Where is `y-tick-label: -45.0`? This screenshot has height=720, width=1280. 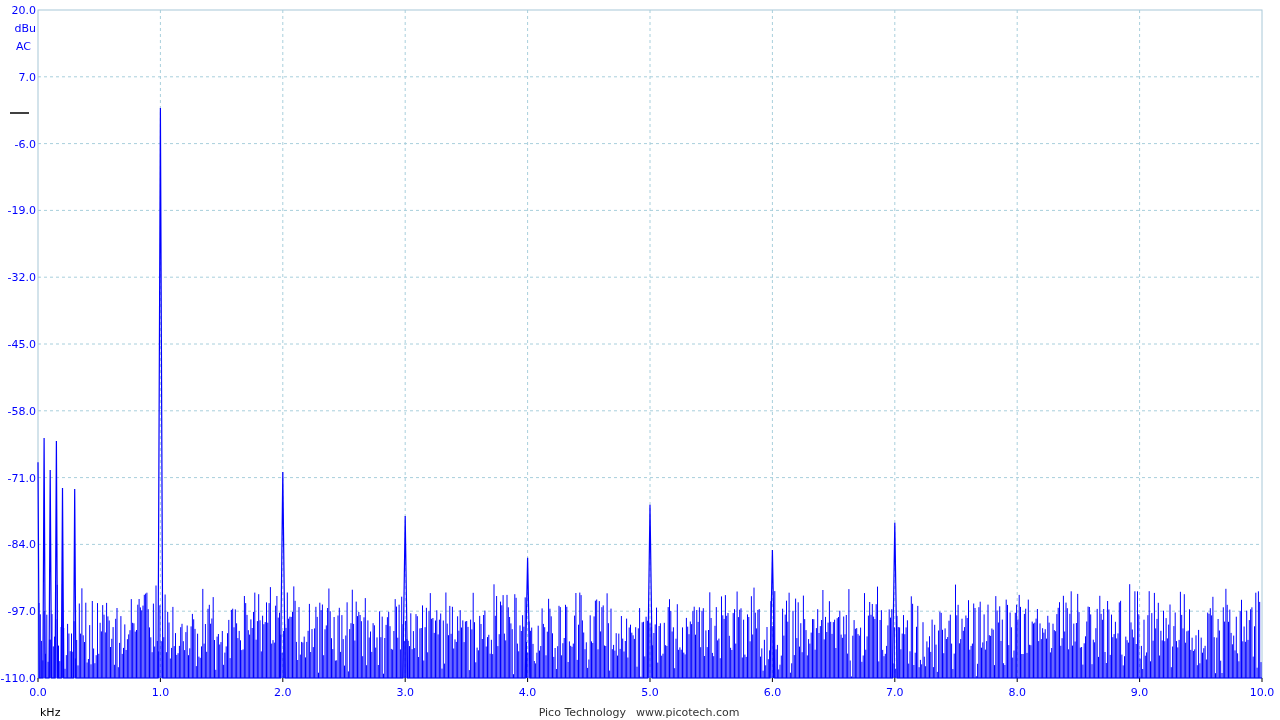
y-tick-label: -45.0 is located at coordinates (21, 344).